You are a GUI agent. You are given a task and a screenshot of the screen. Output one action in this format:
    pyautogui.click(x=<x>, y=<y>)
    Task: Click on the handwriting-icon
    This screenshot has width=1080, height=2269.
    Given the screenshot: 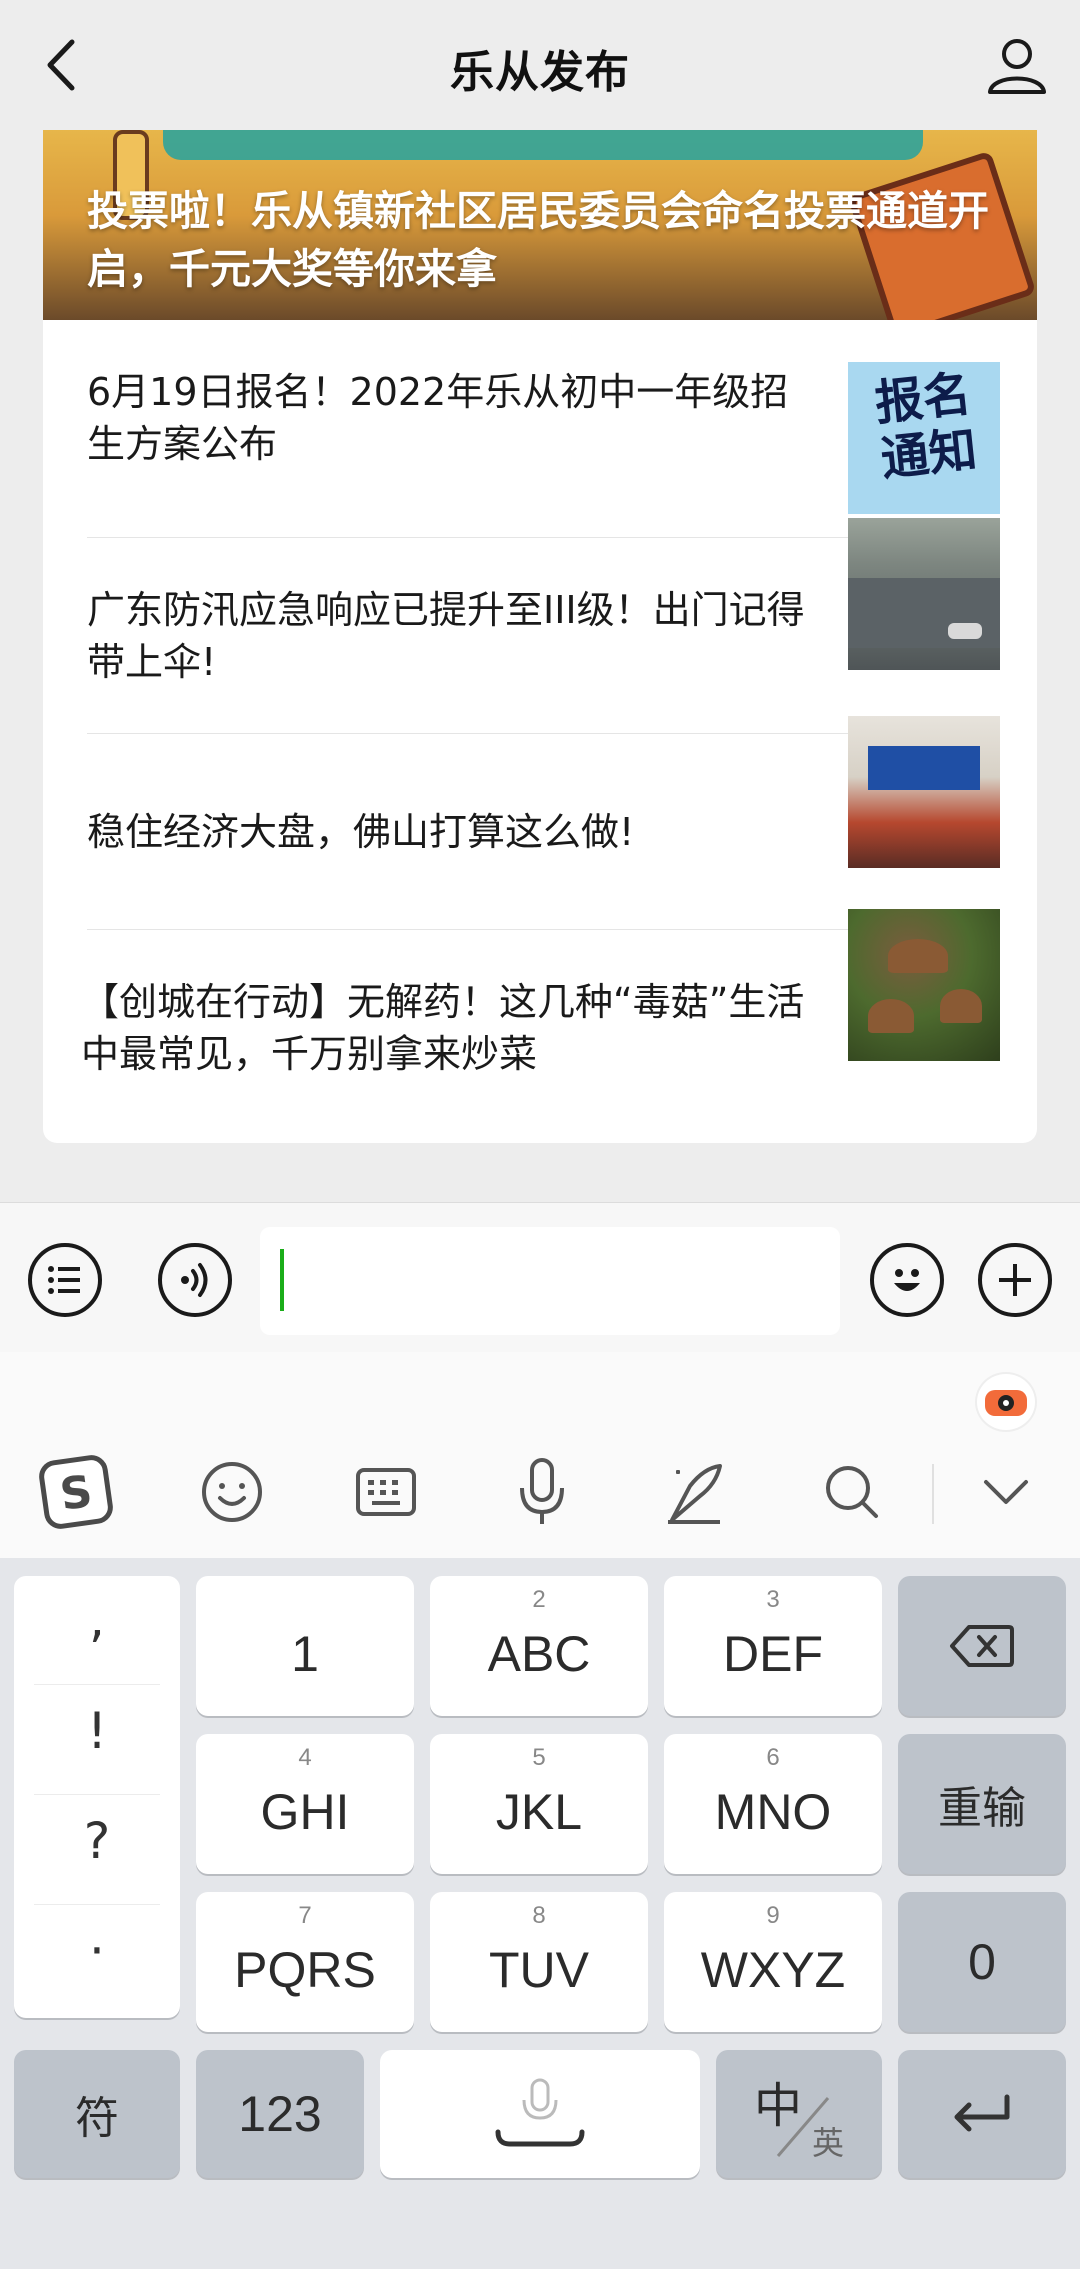 What is the action you would take?
    pyautogui.click(x=696, y=1492)
    